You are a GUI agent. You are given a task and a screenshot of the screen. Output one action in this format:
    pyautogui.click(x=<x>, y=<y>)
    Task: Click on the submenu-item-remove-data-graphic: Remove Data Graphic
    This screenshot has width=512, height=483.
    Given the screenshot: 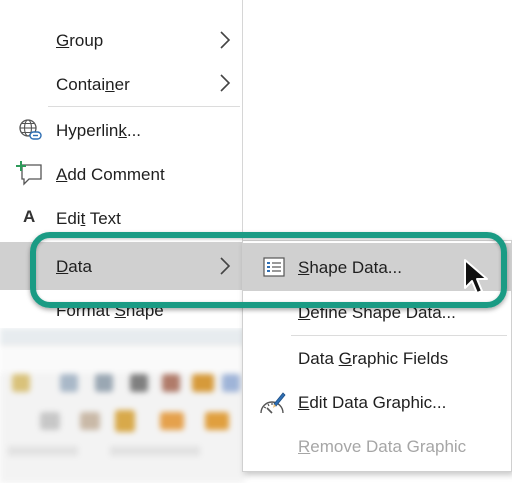 What is the action you would take?
    pyautogui.click(x=377, y=447)
    